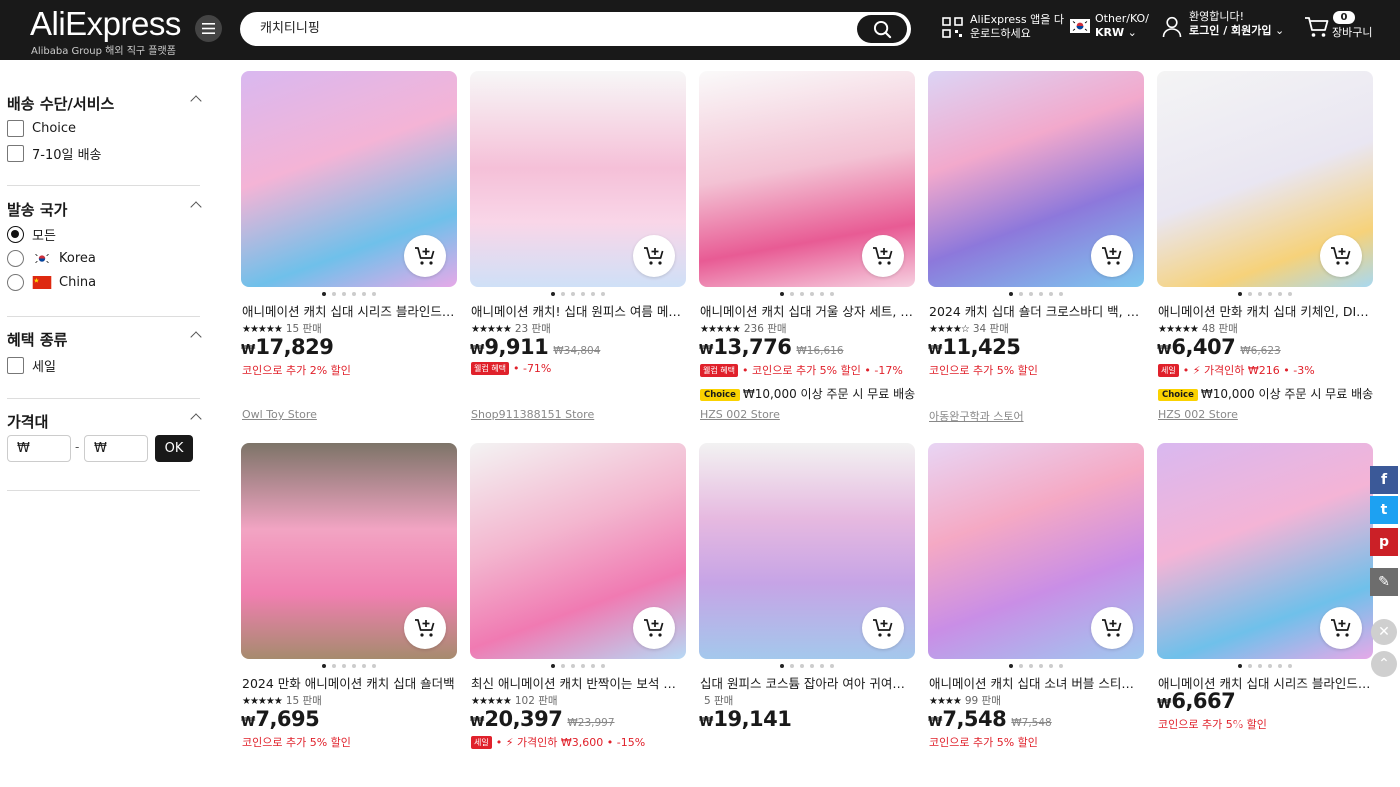 This screenshot has width=1400, height=787. I want to click on twitter-share-icon: t, so click(1384, 510).